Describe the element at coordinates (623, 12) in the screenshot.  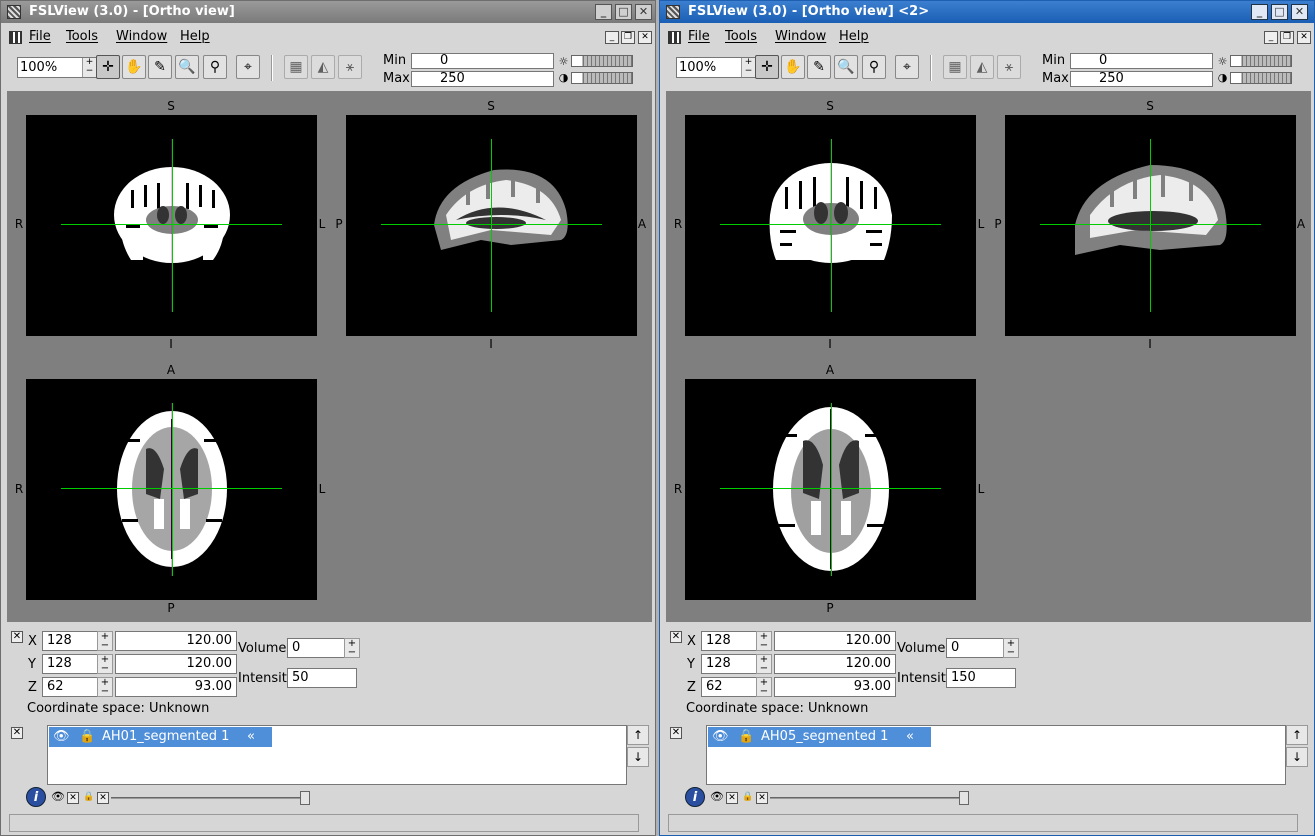
I see `maximize-button: □` at that location.